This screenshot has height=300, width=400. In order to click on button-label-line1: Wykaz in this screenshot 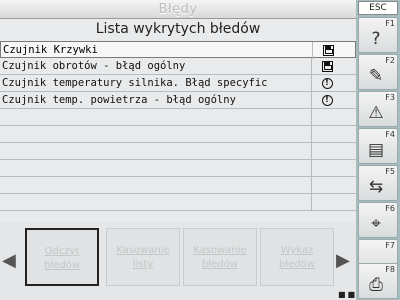, I will do `click(297, 250)`.